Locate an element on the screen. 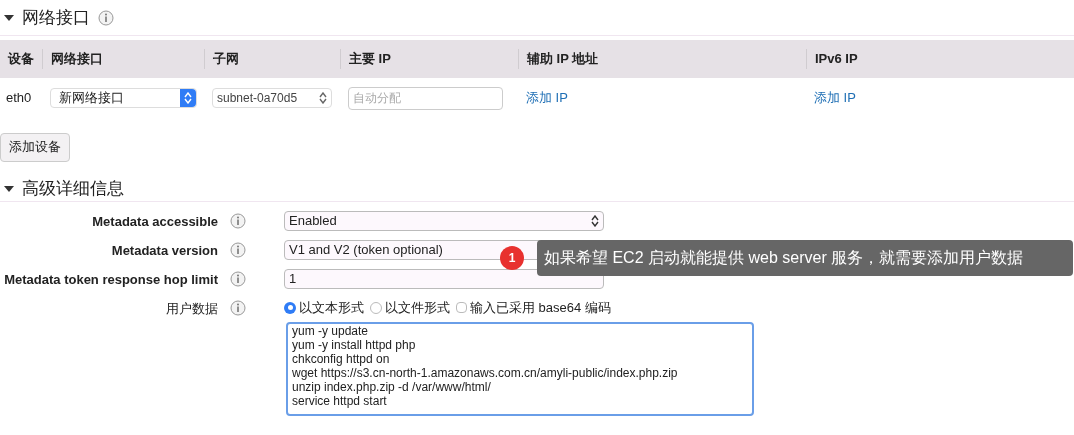  hop-limit-field: 1 is located at coordinates (444, 278).